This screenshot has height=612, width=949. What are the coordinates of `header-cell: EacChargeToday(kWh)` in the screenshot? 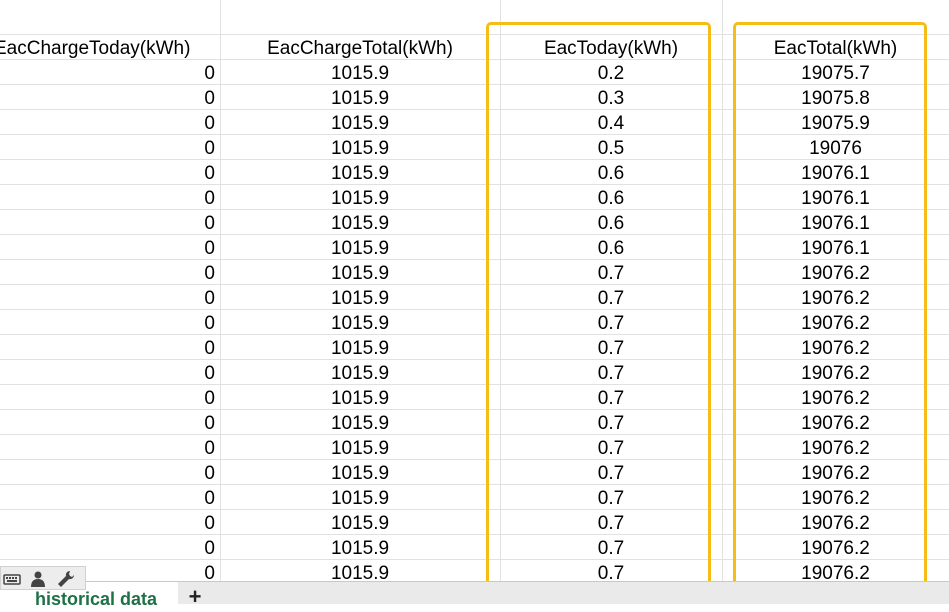 It's located at (107, 47).